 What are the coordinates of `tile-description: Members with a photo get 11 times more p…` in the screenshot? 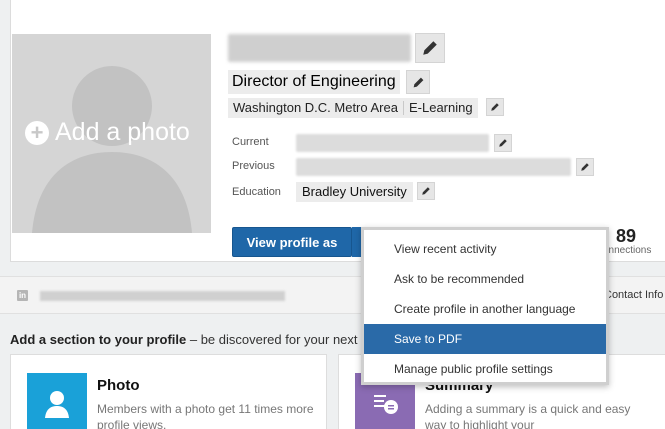 It's located at (205, 415).